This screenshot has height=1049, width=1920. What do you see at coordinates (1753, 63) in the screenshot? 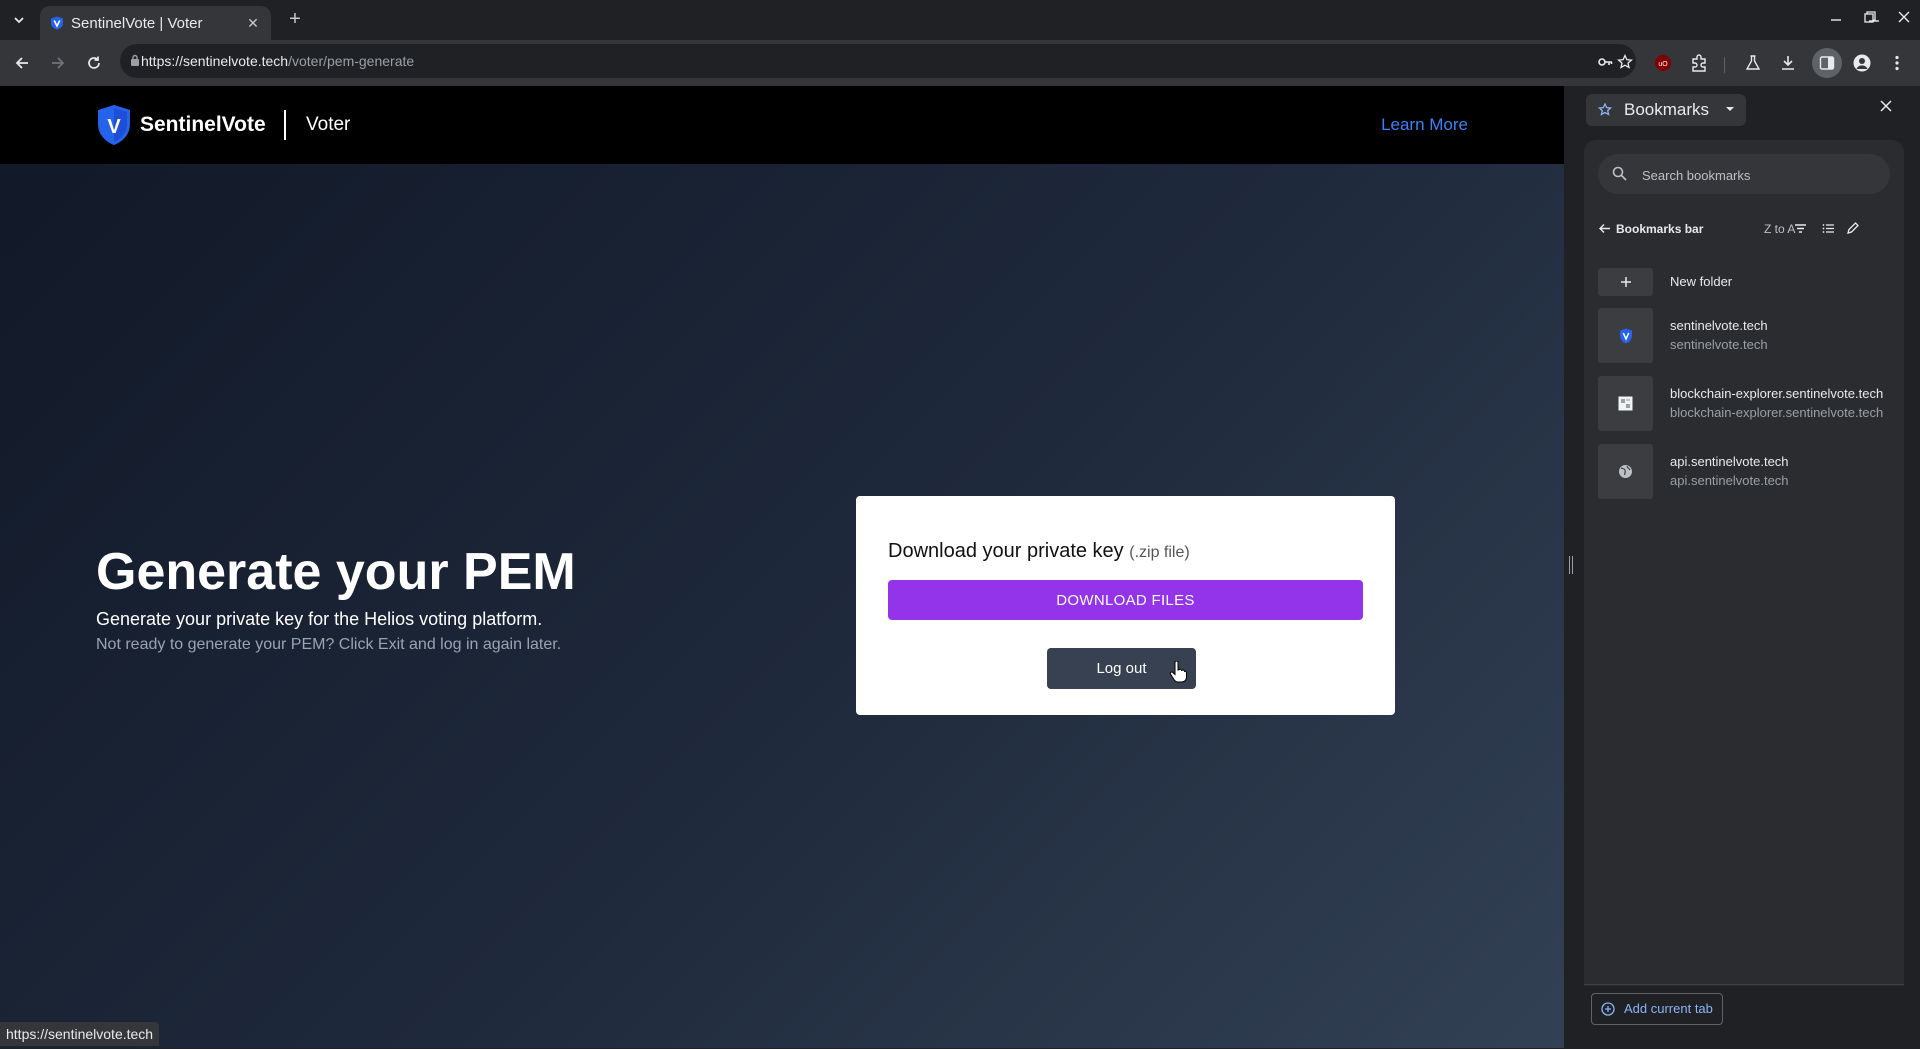
I see `labs-icon` at bounding box center [1753, 63].